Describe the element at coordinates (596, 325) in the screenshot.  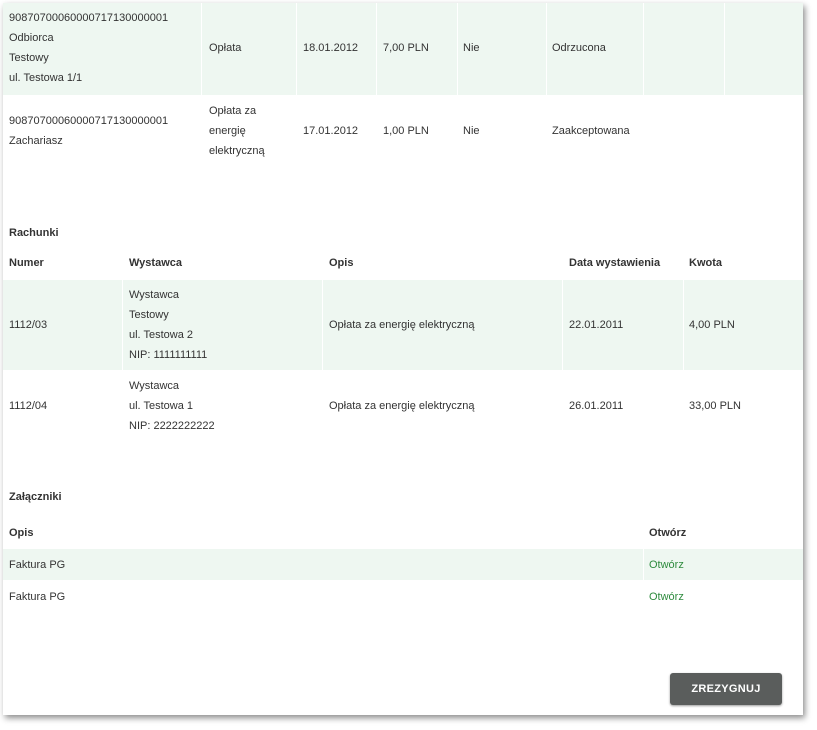
I see `bill-issue-date: 22.01.2011` at that location.